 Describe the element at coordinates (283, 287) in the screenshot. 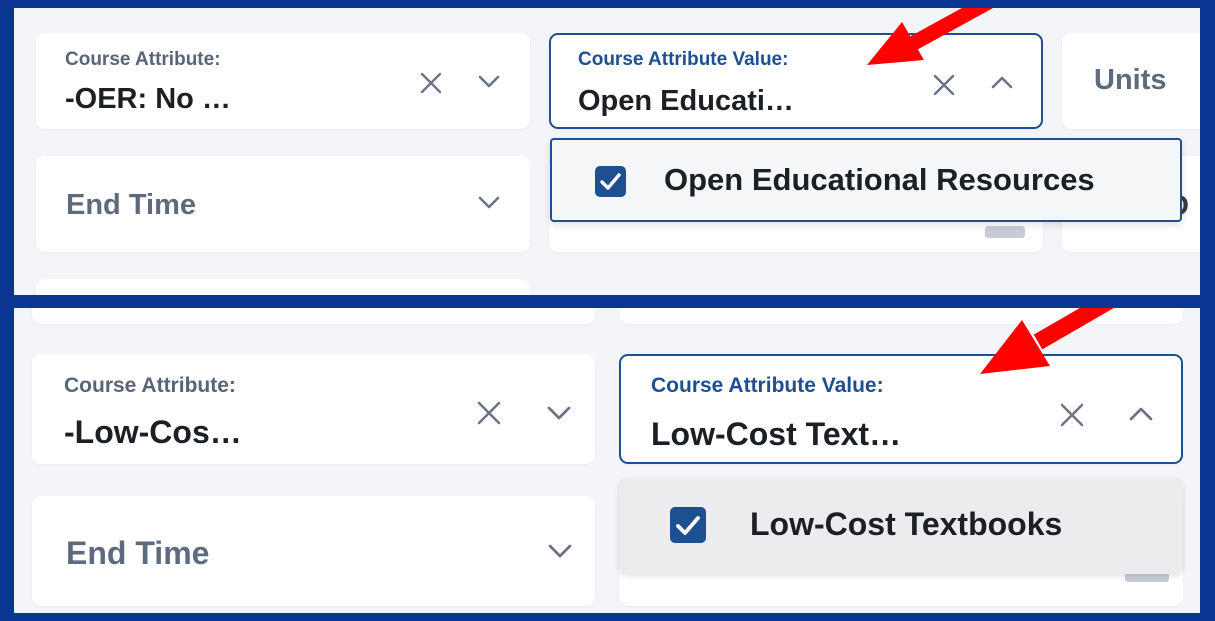

I see `next-row-card` at that location.